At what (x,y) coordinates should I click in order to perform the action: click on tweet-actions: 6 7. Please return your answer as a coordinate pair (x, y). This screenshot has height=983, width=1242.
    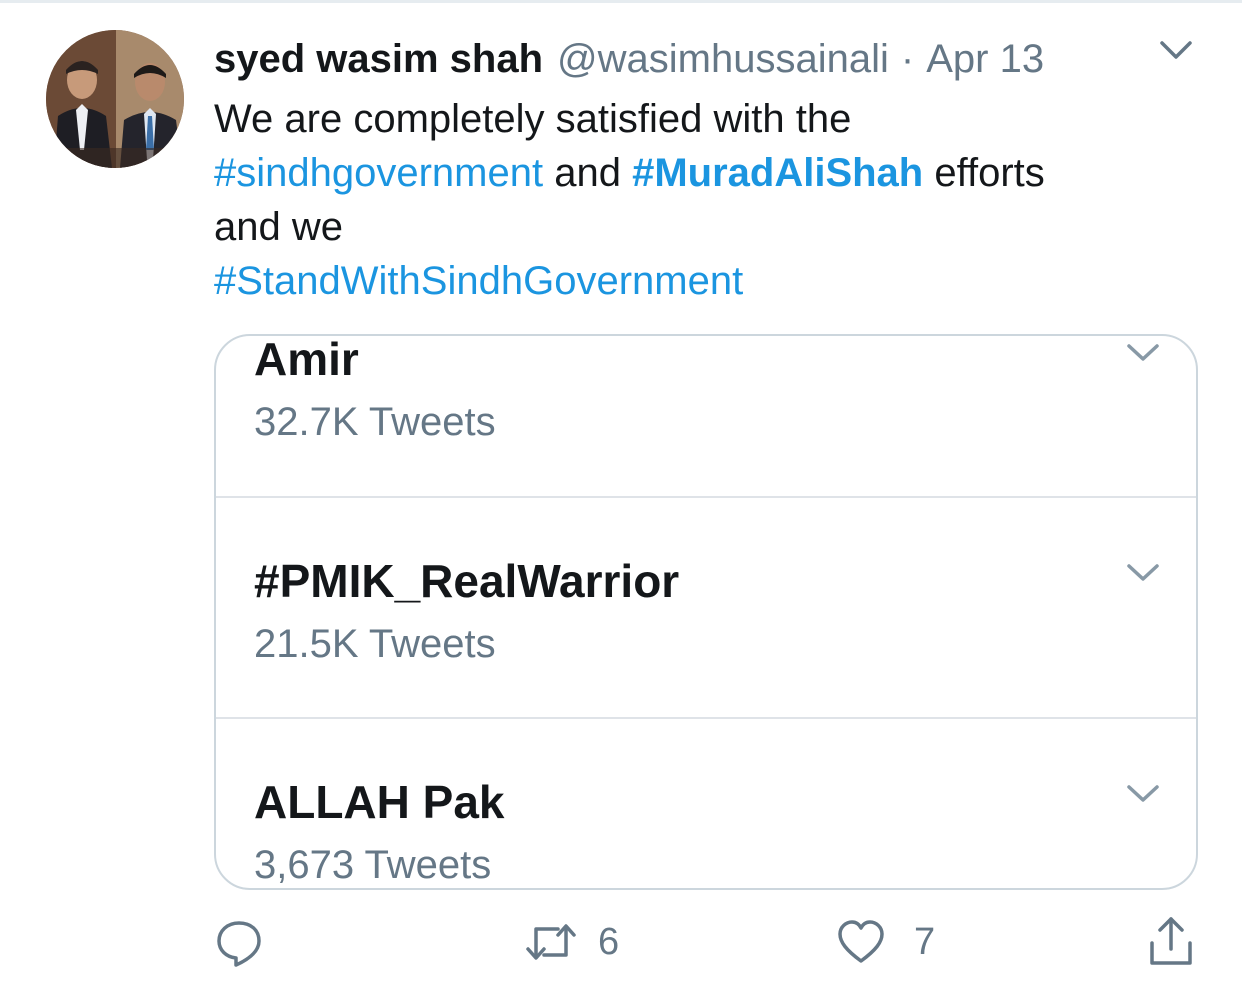
    Looking at the image, I should click on (621, 945).